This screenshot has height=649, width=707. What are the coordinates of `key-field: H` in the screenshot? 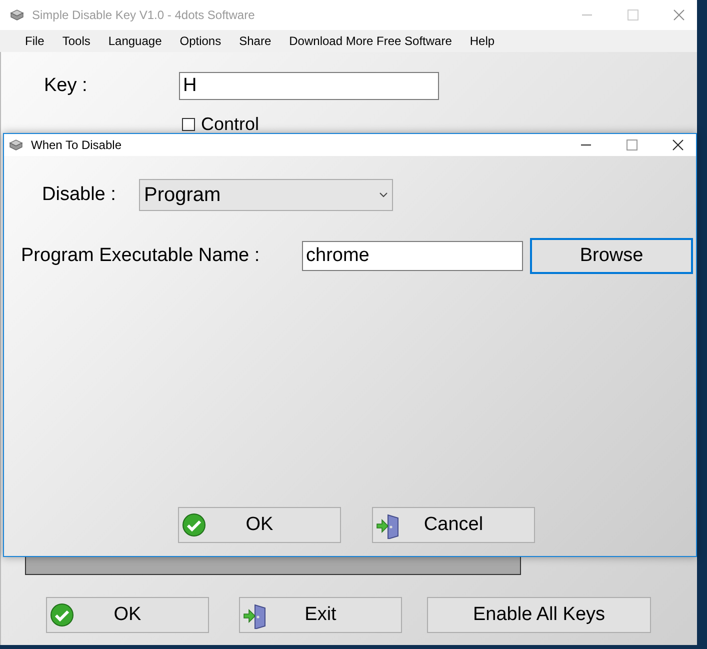 It's located at (309, 86).